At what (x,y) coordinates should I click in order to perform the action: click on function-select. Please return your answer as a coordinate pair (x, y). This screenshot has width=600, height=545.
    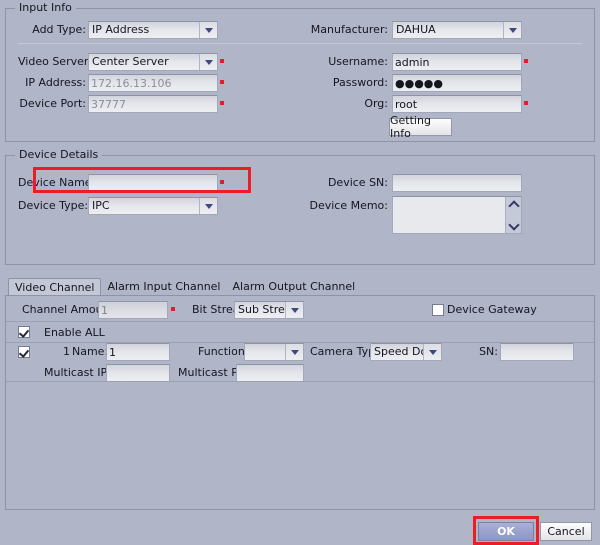
    Looking at the image, I should click on (274, 352).